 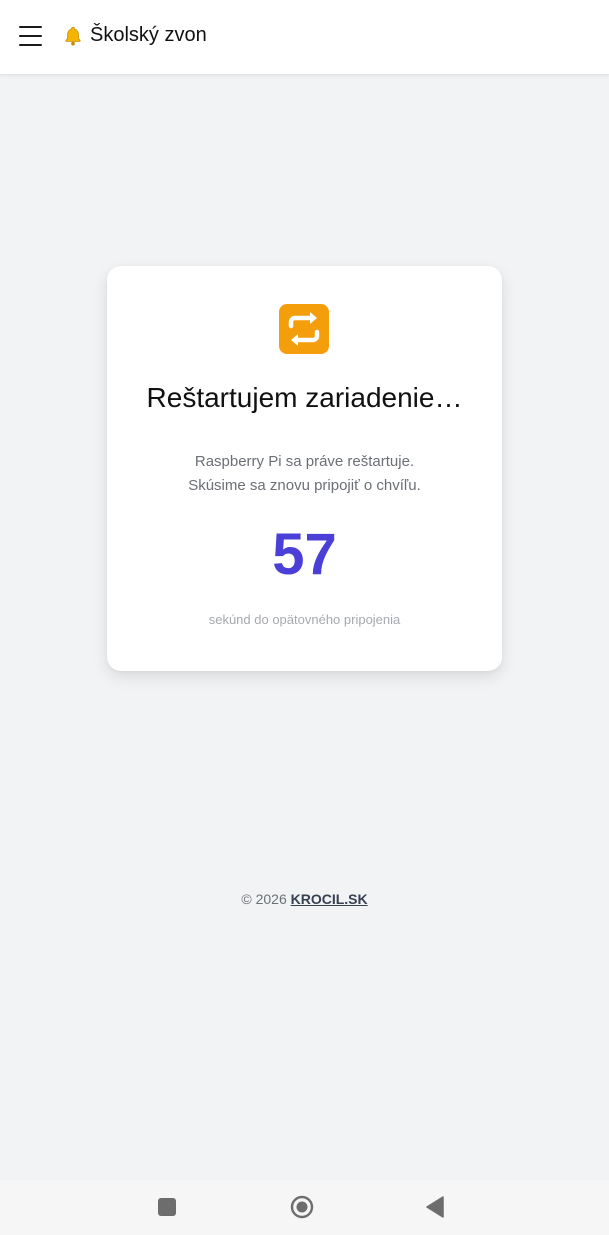 What do you see at coordinates (304, 619) in the screenshot?
I see `countdown-label: sekúnd do opätovného pripojenia` at bounding box center [304, 619].